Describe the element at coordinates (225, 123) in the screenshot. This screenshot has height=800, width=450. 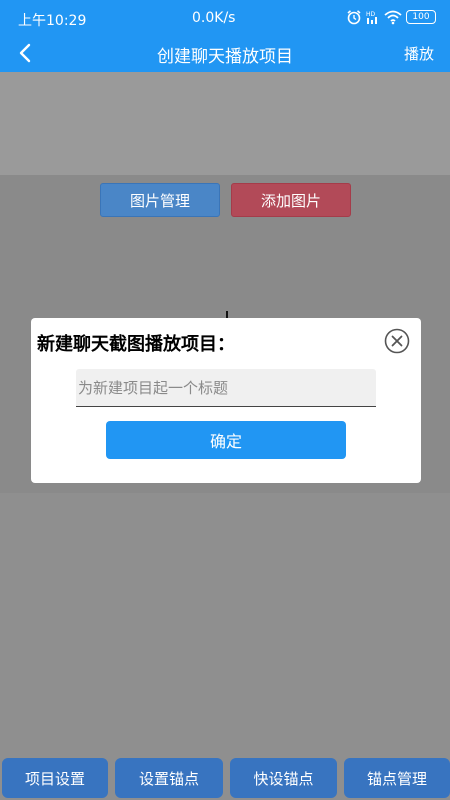
I see `preview-area` at that location.